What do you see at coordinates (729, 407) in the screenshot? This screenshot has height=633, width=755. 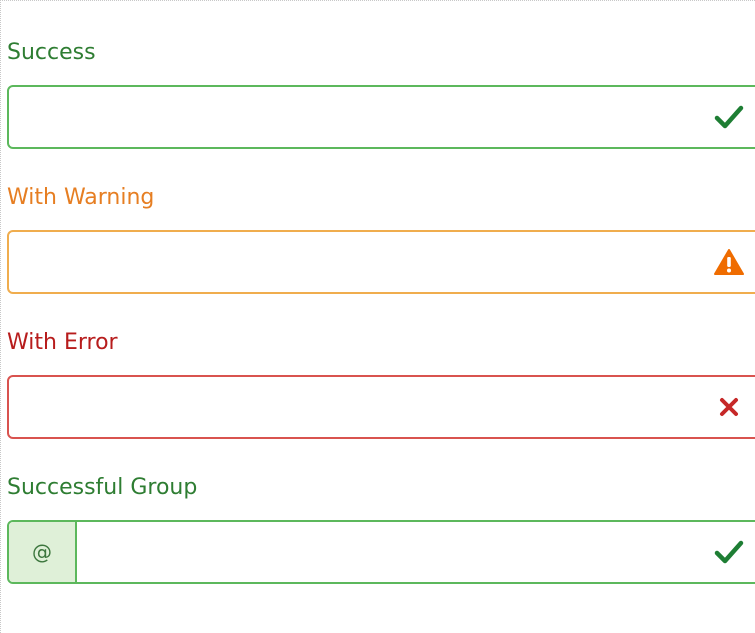 I see `x-mark-icon` at bounding box center [729, 407].